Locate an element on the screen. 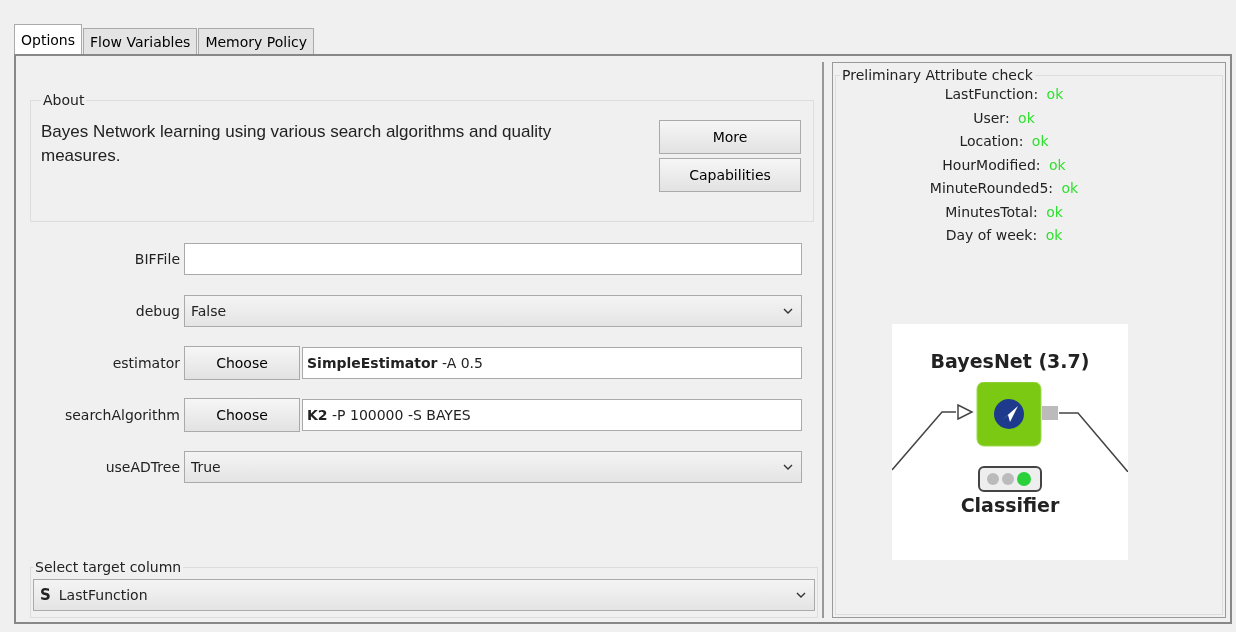  description-text: Bayes Network learning using various search algorithms and quality measures. is located at coordinates (297, 144).